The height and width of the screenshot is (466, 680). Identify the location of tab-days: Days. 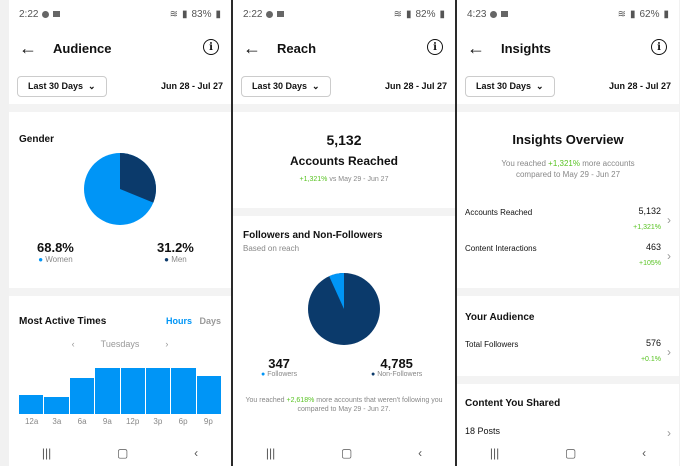
(210, 321).